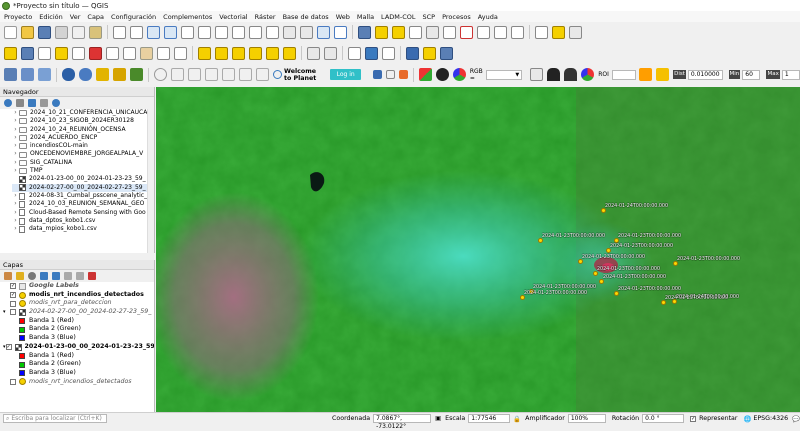  Describe the element at coordinates (381, 32) in the screenshot. I see `select-icon` at that location.